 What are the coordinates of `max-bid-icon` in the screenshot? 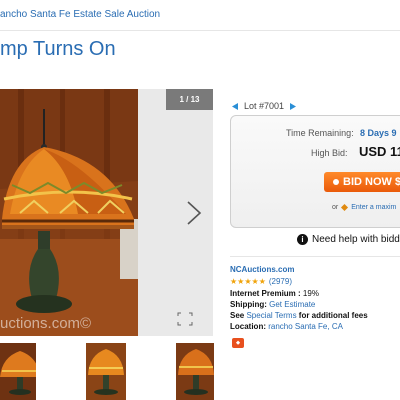 It's located at (345, 207).